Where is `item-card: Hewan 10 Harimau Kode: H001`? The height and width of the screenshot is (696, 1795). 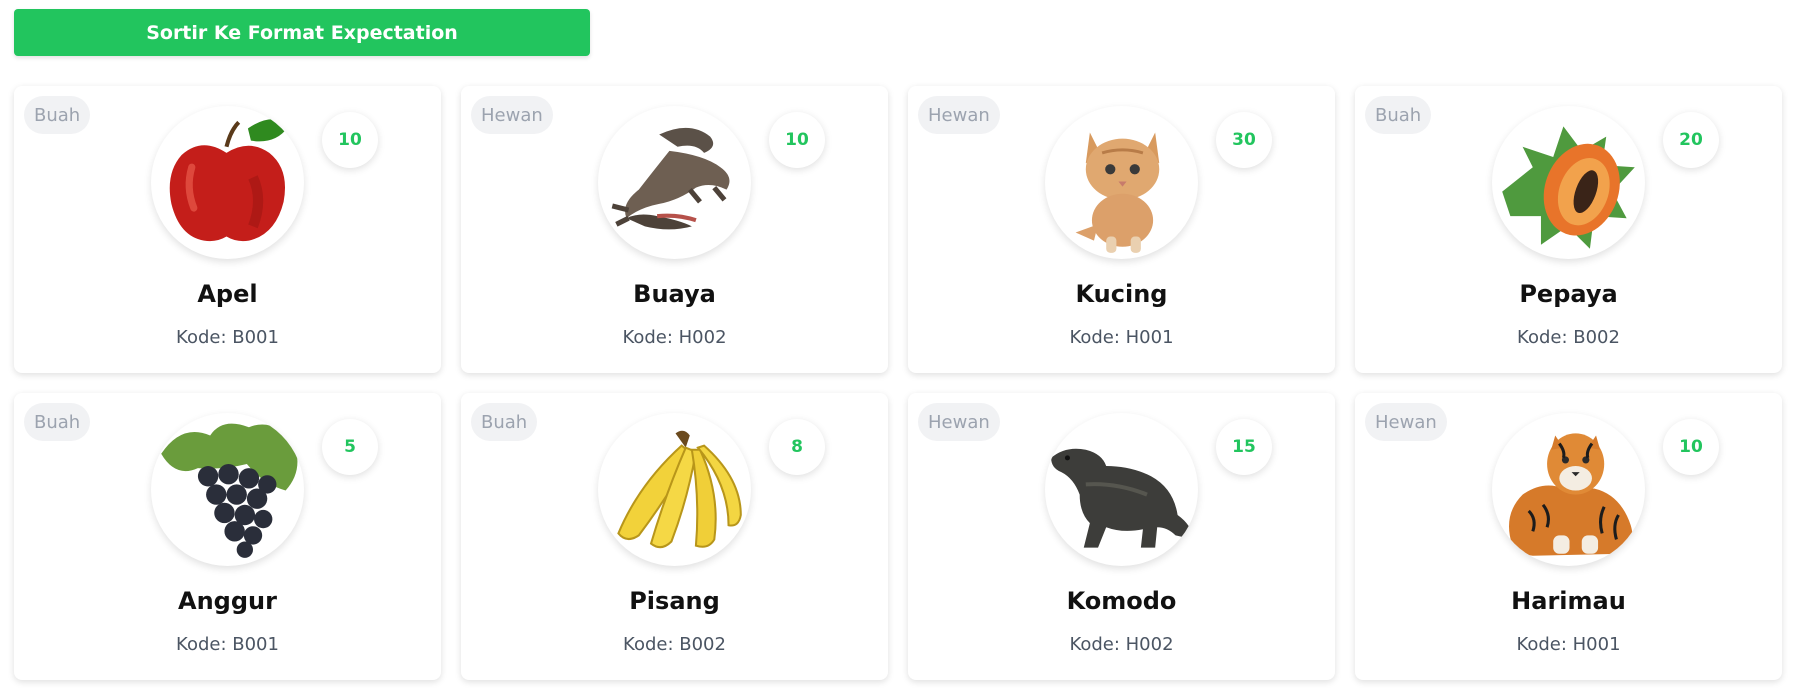 item-card: Hewan 10 Harimau Kode: H001 is located at coordinates (1568, 536).